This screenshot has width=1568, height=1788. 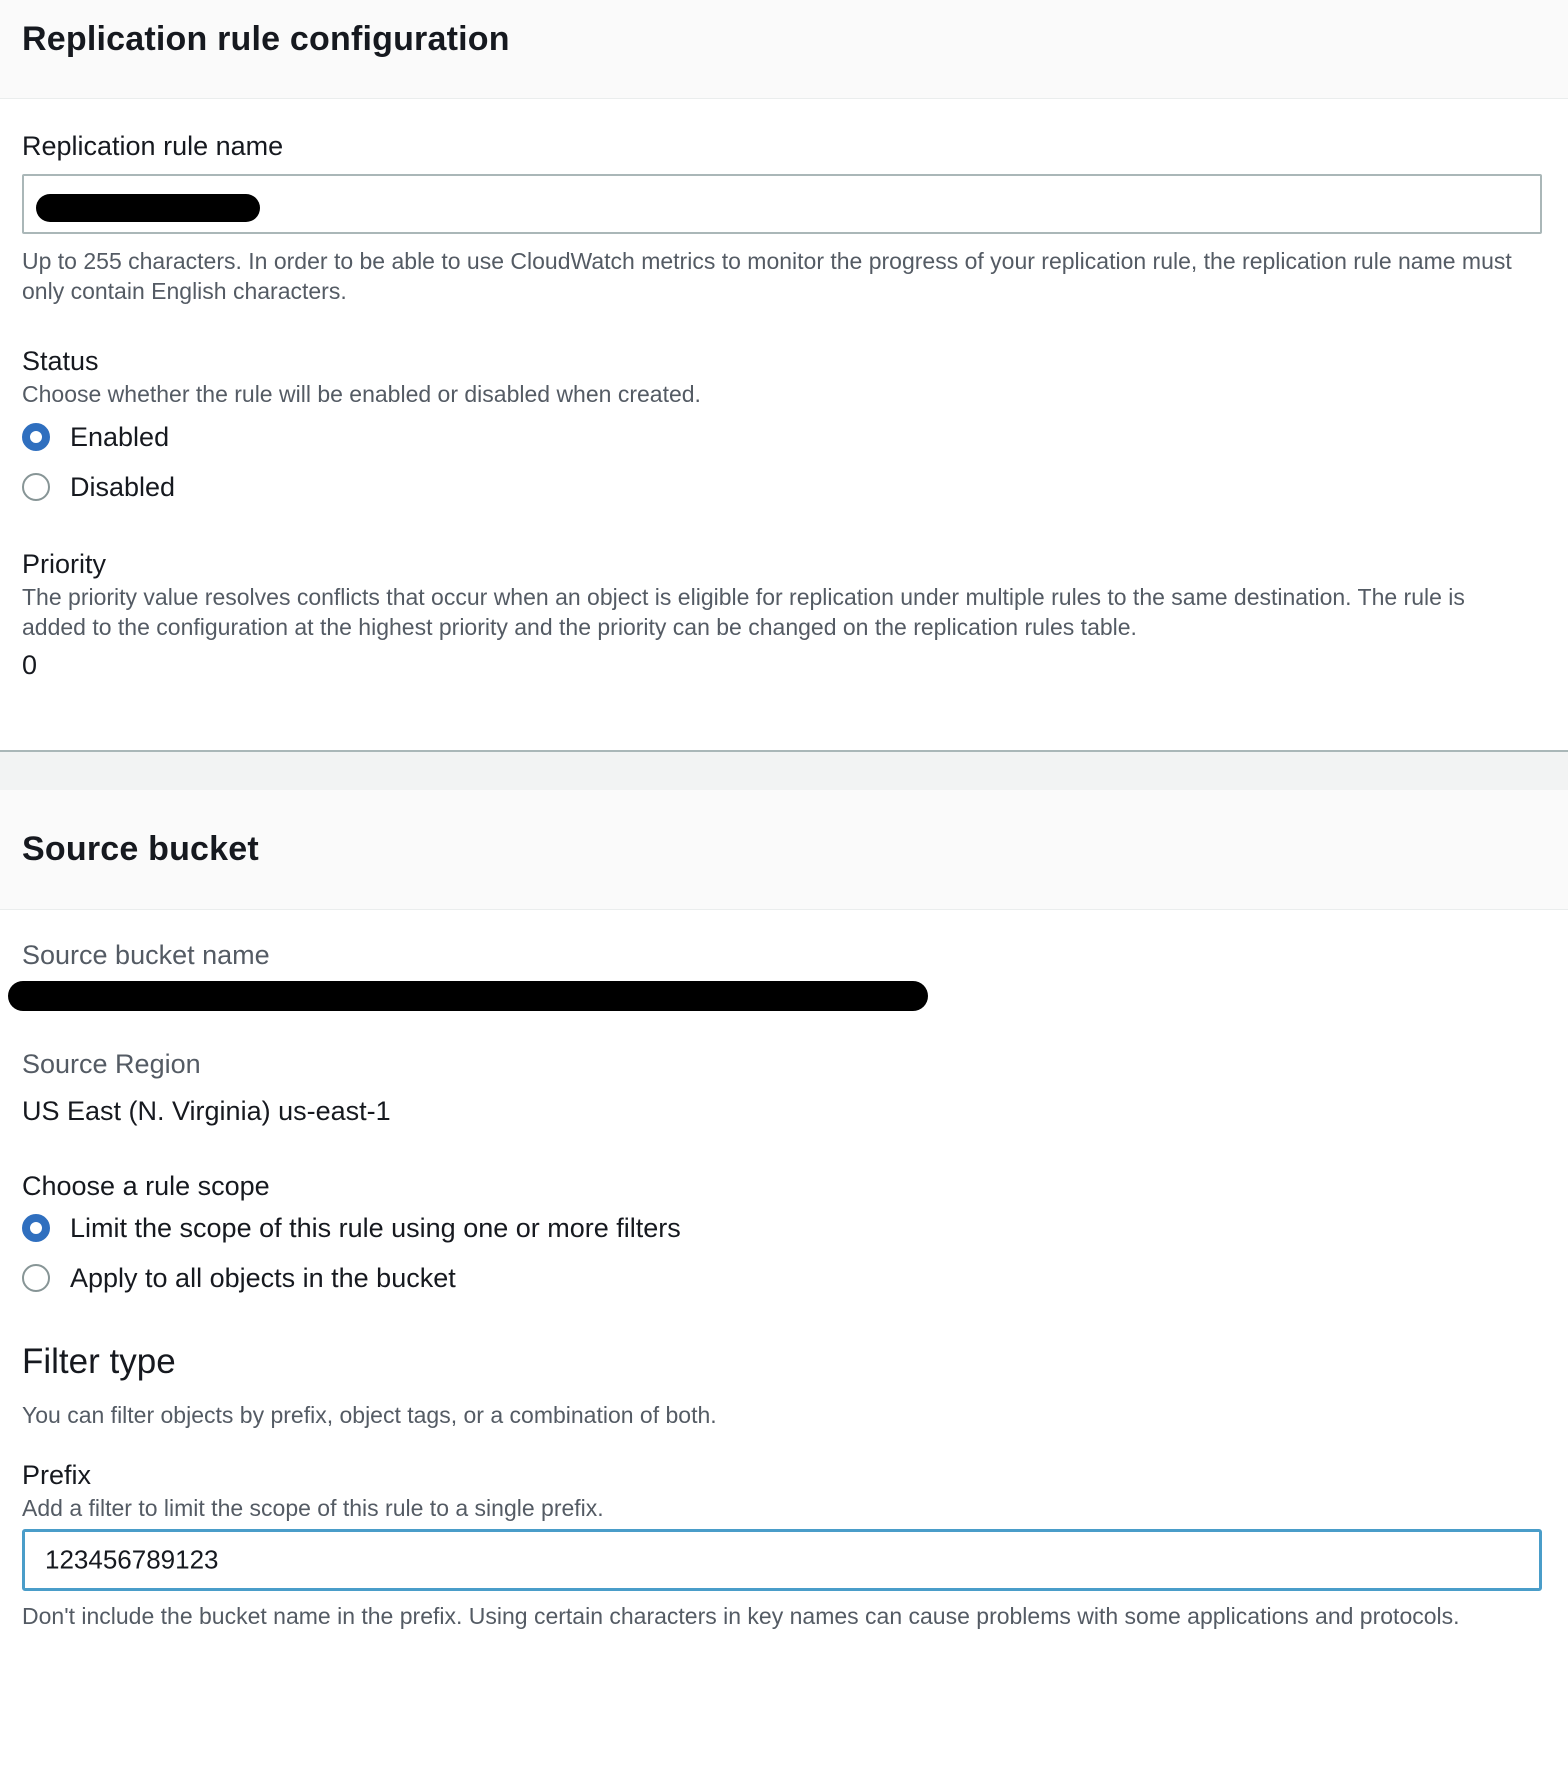 What do you see at coordinates (148, 208) in the screenshot?
I see `redacted-rule-name` at bounding box center [148, 208].